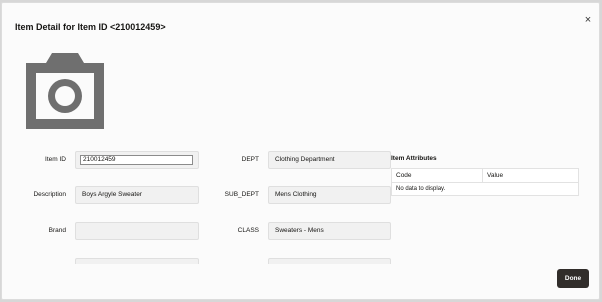 The width and height of the screenshot is (602, 302). I want to click on item-id-field: 210012459, so click(137, 160).